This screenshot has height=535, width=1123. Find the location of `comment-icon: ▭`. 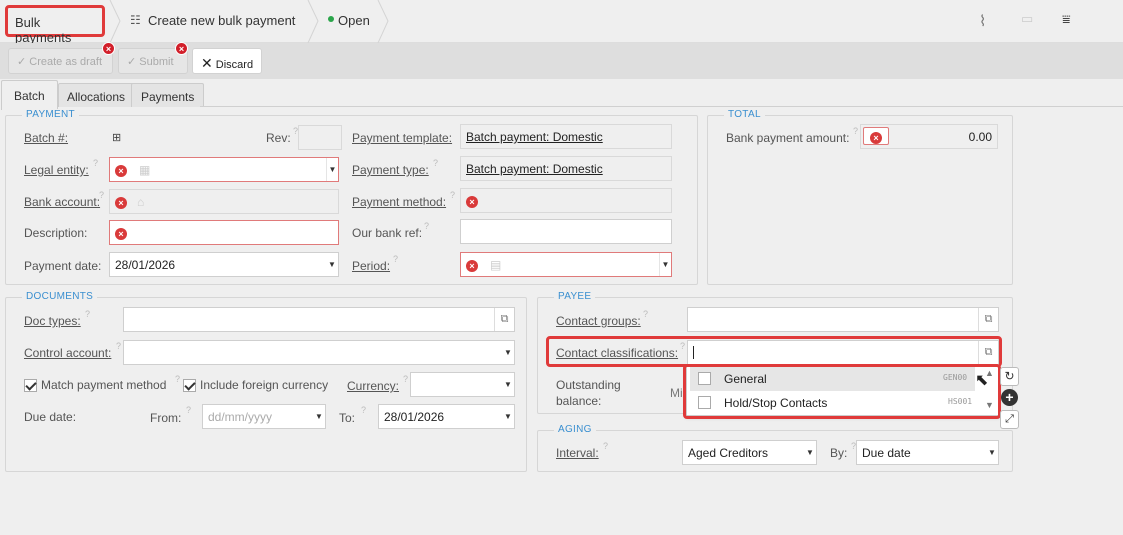

comment-icon: ▭ is located at coordinates (1027, 19).